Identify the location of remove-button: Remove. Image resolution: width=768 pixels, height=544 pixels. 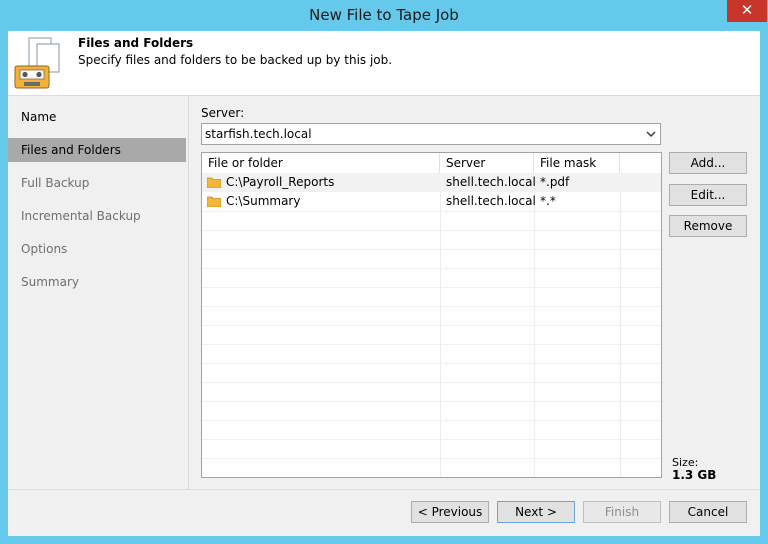
(708, 226).